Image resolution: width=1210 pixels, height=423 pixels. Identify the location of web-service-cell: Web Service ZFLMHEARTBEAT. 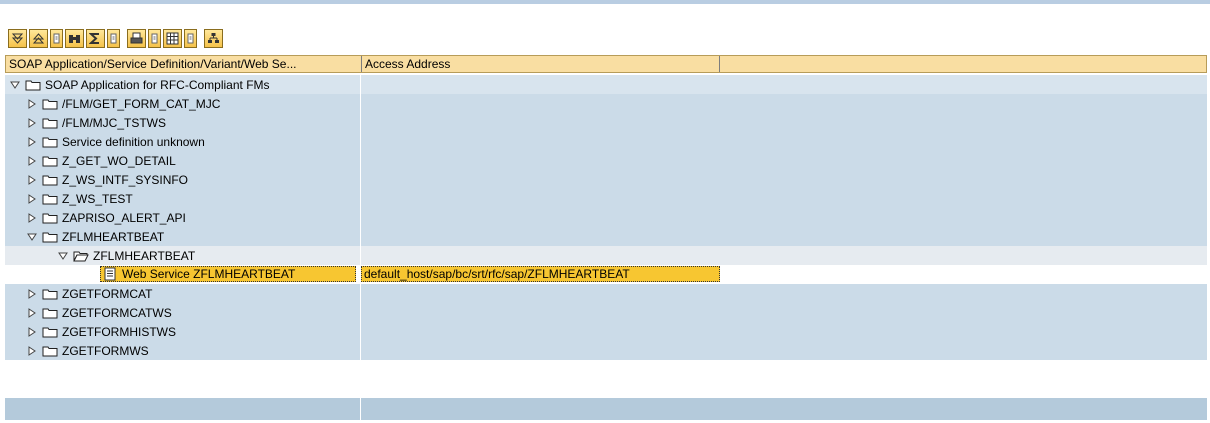
(228, 274).